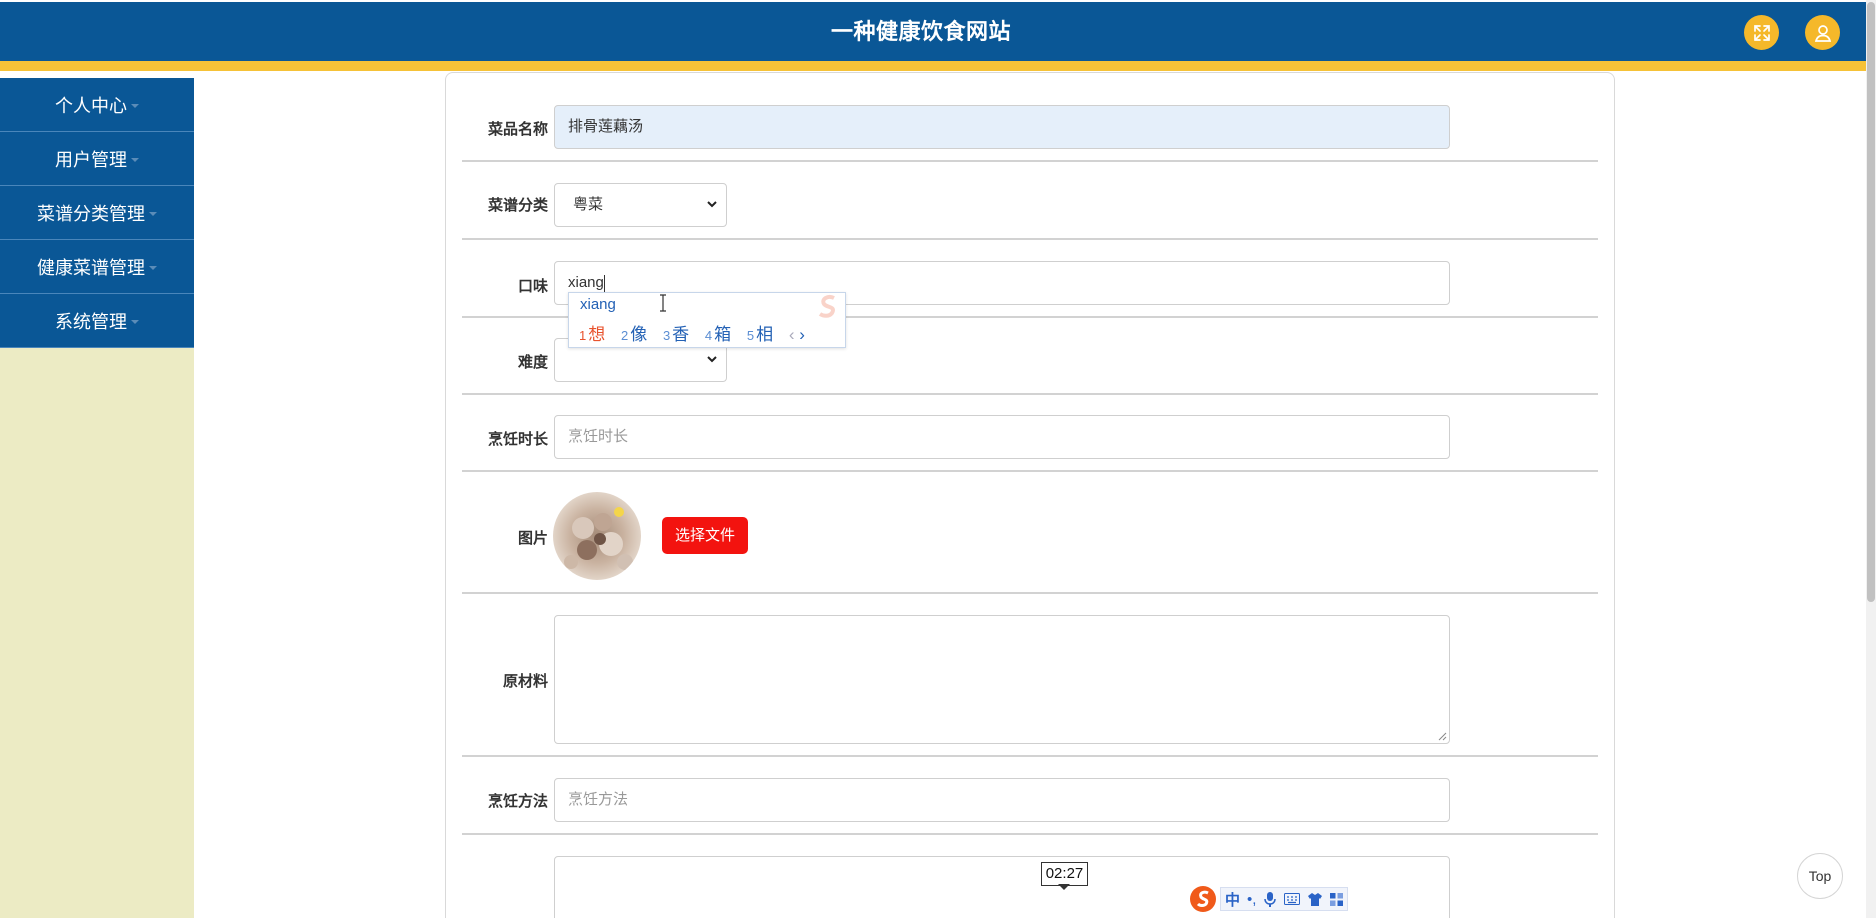  What do you see at coordinates (933, 66) in the screenshot?
I see `header-accent-bar` at bounding box center [933, 66].